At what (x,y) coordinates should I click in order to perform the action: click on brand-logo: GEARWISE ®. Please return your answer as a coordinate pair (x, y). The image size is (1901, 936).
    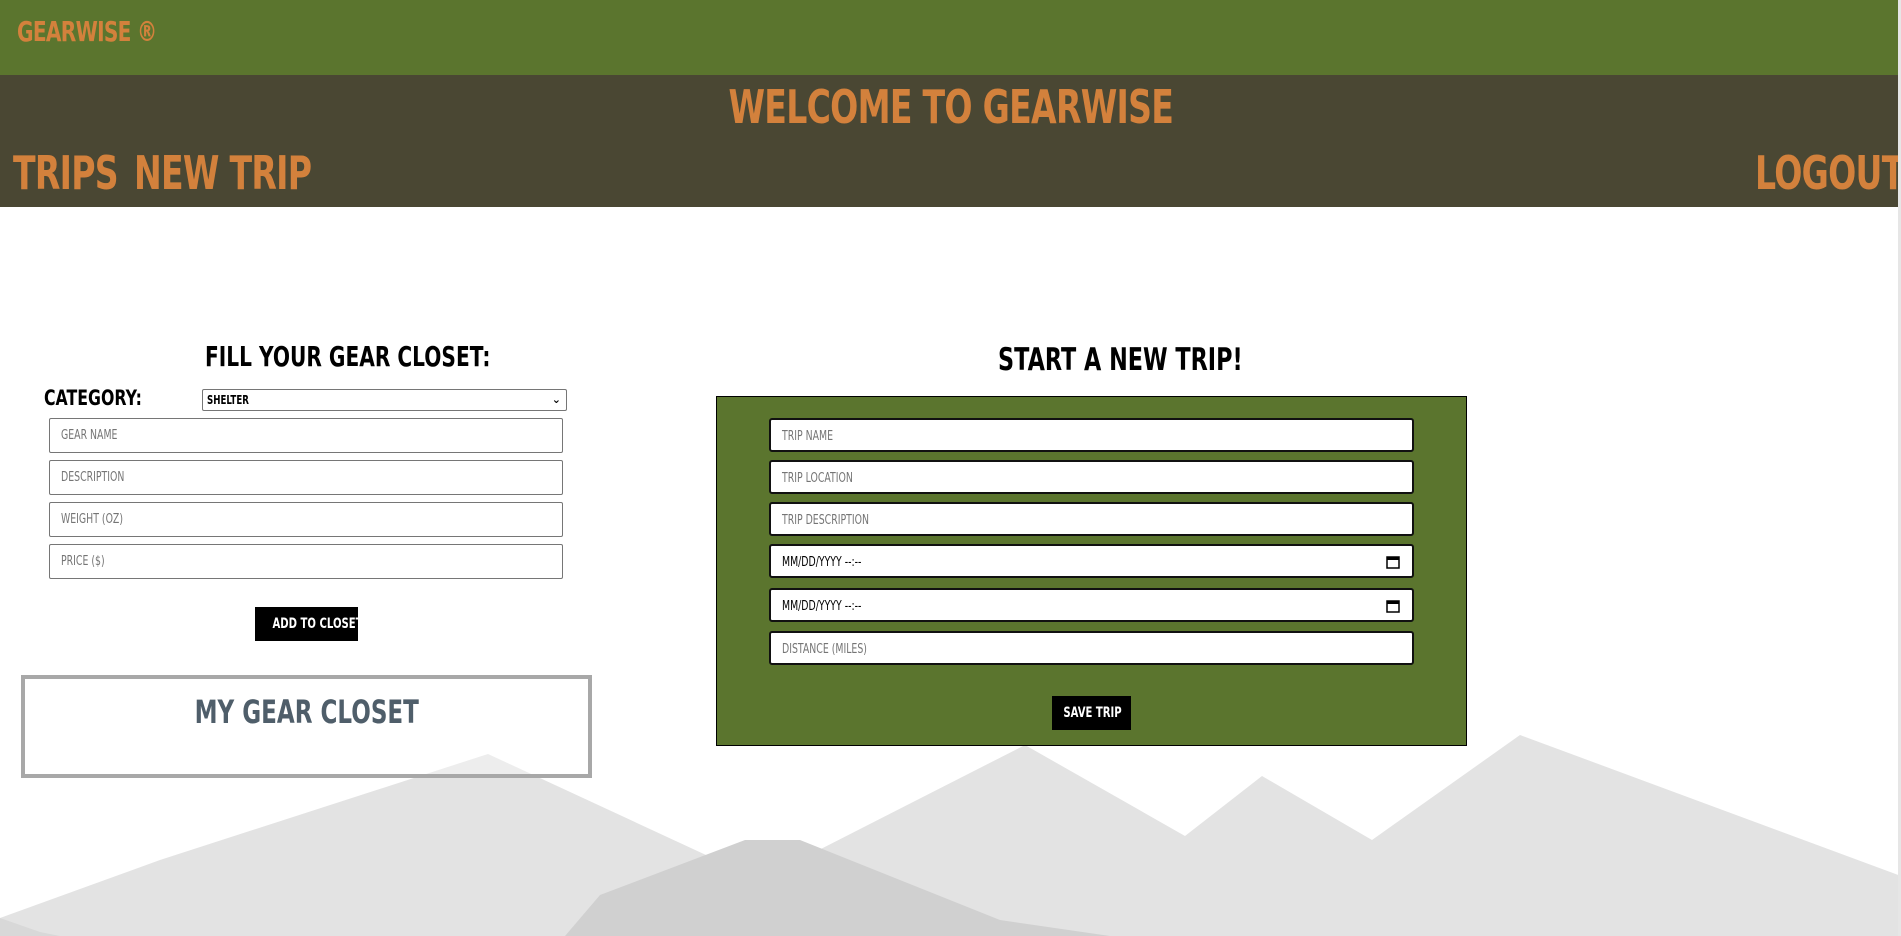
    Looking at the image, I should click on (87, 31).